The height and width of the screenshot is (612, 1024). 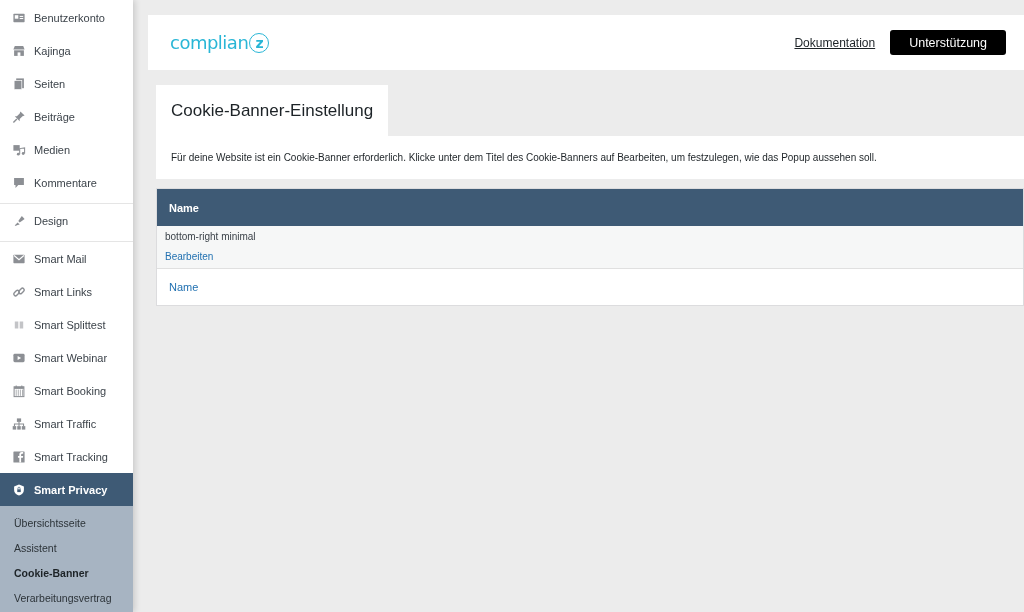 I want to click on pin-icon, so click(x=19, y=116).